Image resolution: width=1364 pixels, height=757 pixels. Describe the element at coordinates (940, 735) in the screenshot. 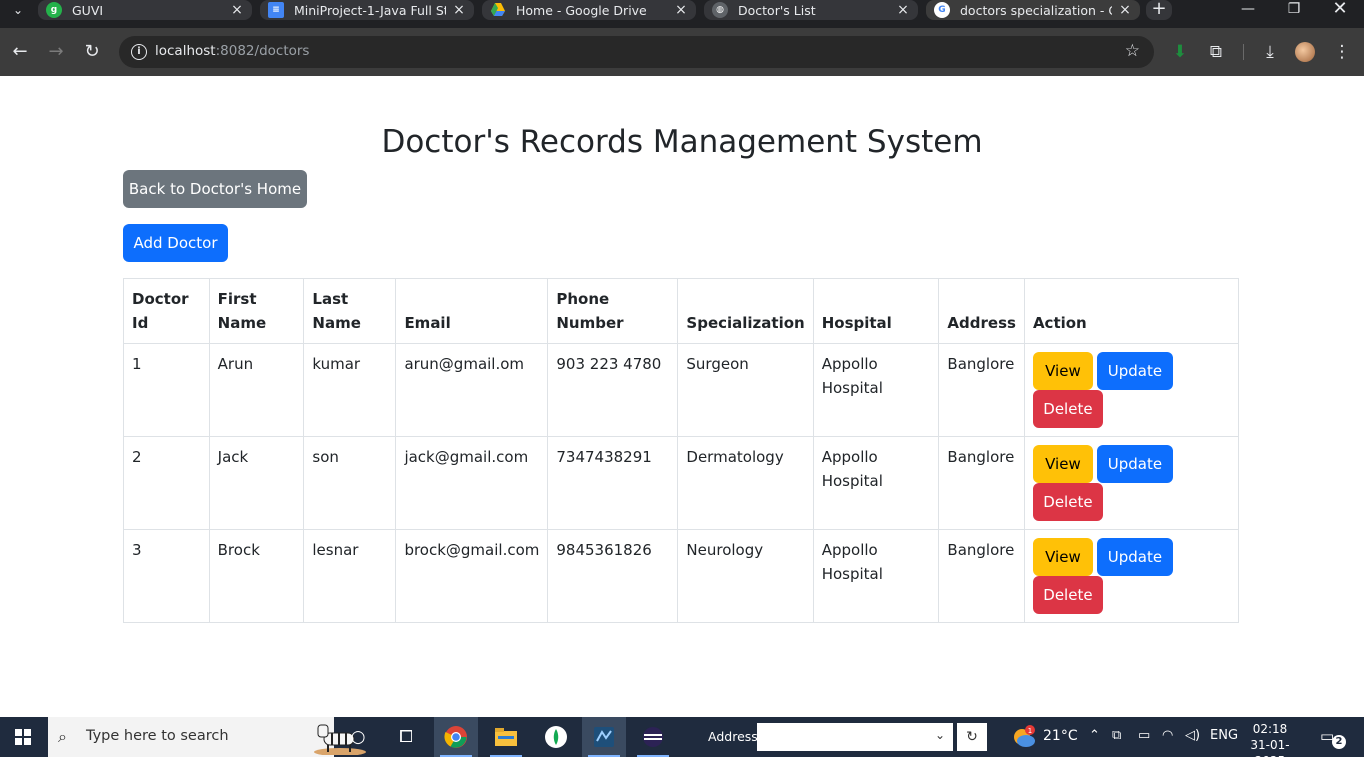

I see `chevron-down-icon: ⌄` at that location.